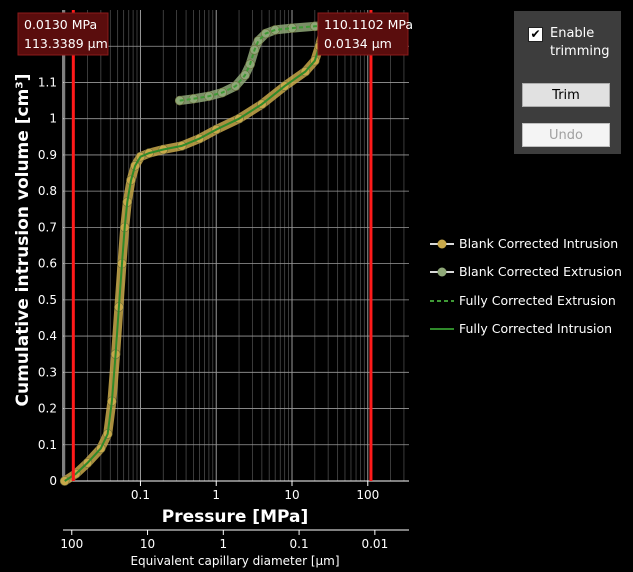 The width and height of the screenshot is (633, 572). What do you see at coordinates (358, 43) in the screenshot?
I see `trim-marker-right-diameter: 0.0134 µm` at bounding box center [358, 43].